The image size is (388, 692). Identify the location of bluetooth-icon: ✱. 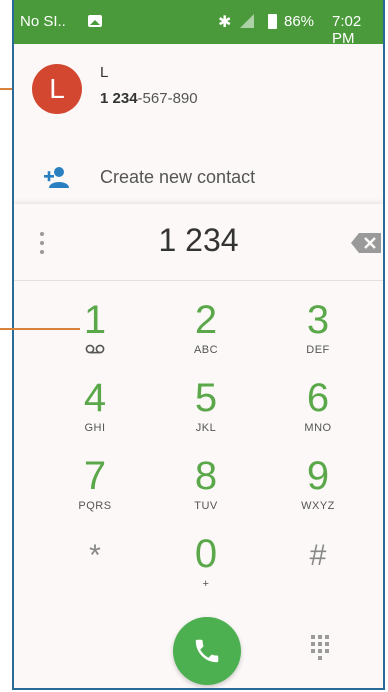
(225, 22).